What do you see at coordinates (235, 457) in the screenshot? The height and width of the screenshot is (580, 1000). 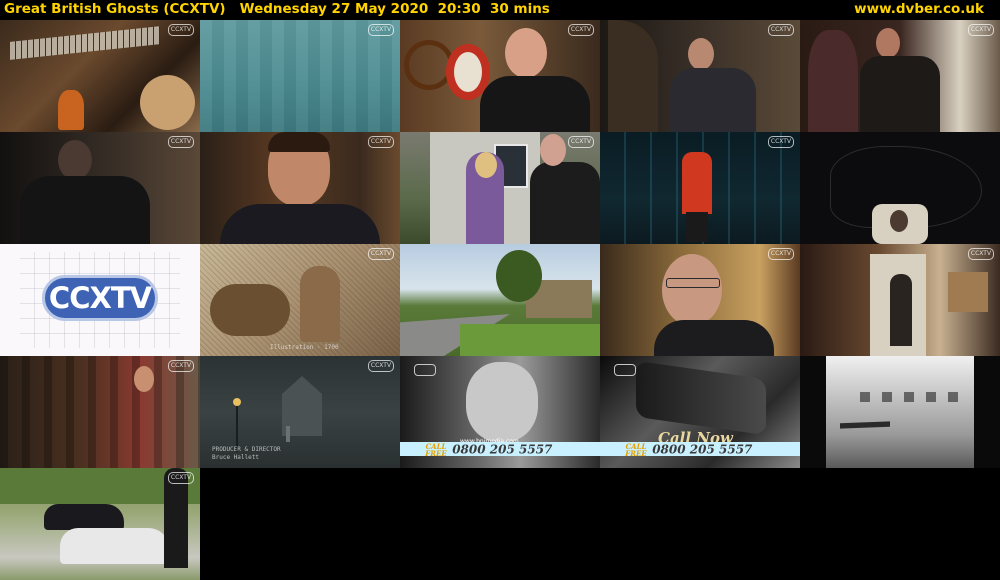 I see `credit-name: Bruce Hallett` at bounding box center [235, 457].